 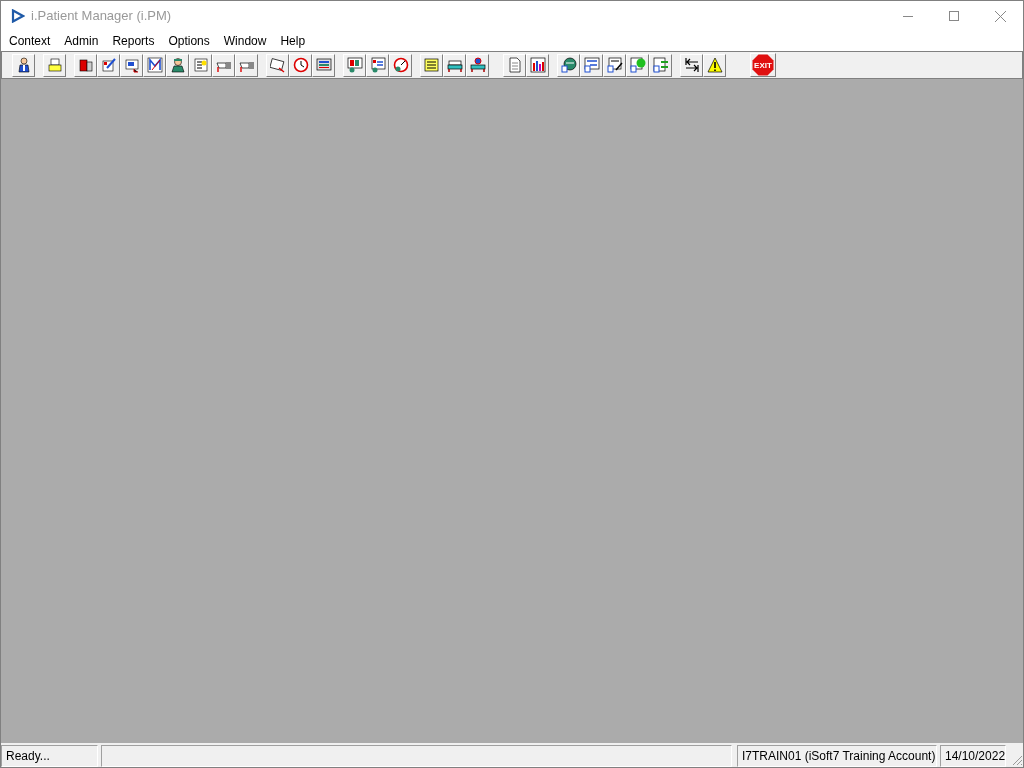 I want to click on app-logo-icon, so click(x=18, y=16).